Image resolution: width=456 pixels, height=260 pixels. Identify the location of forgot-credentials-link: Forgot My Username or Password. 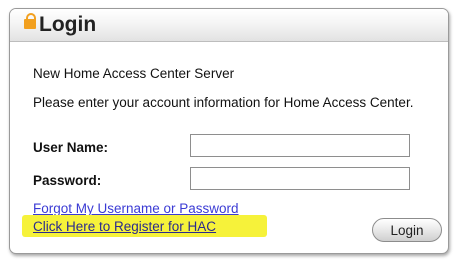
(136, 208).